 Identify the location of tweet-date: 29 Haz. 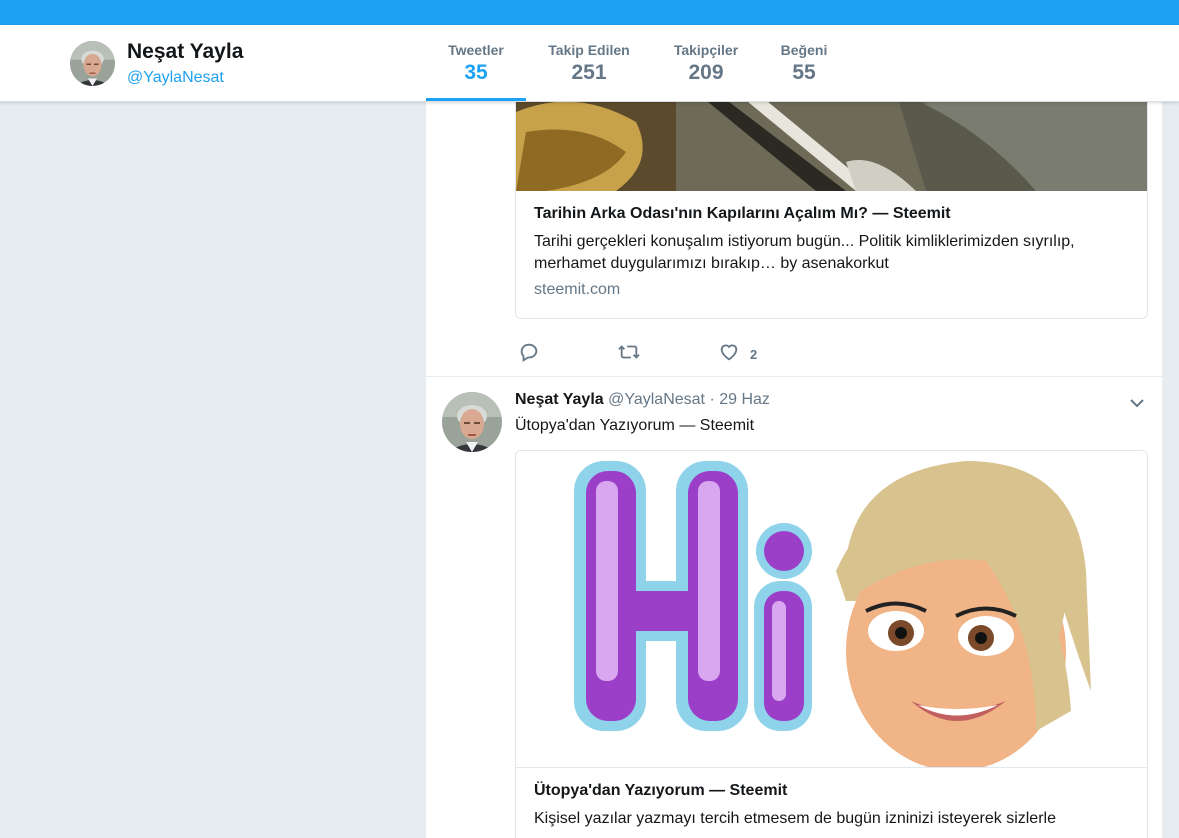
(744, 399).